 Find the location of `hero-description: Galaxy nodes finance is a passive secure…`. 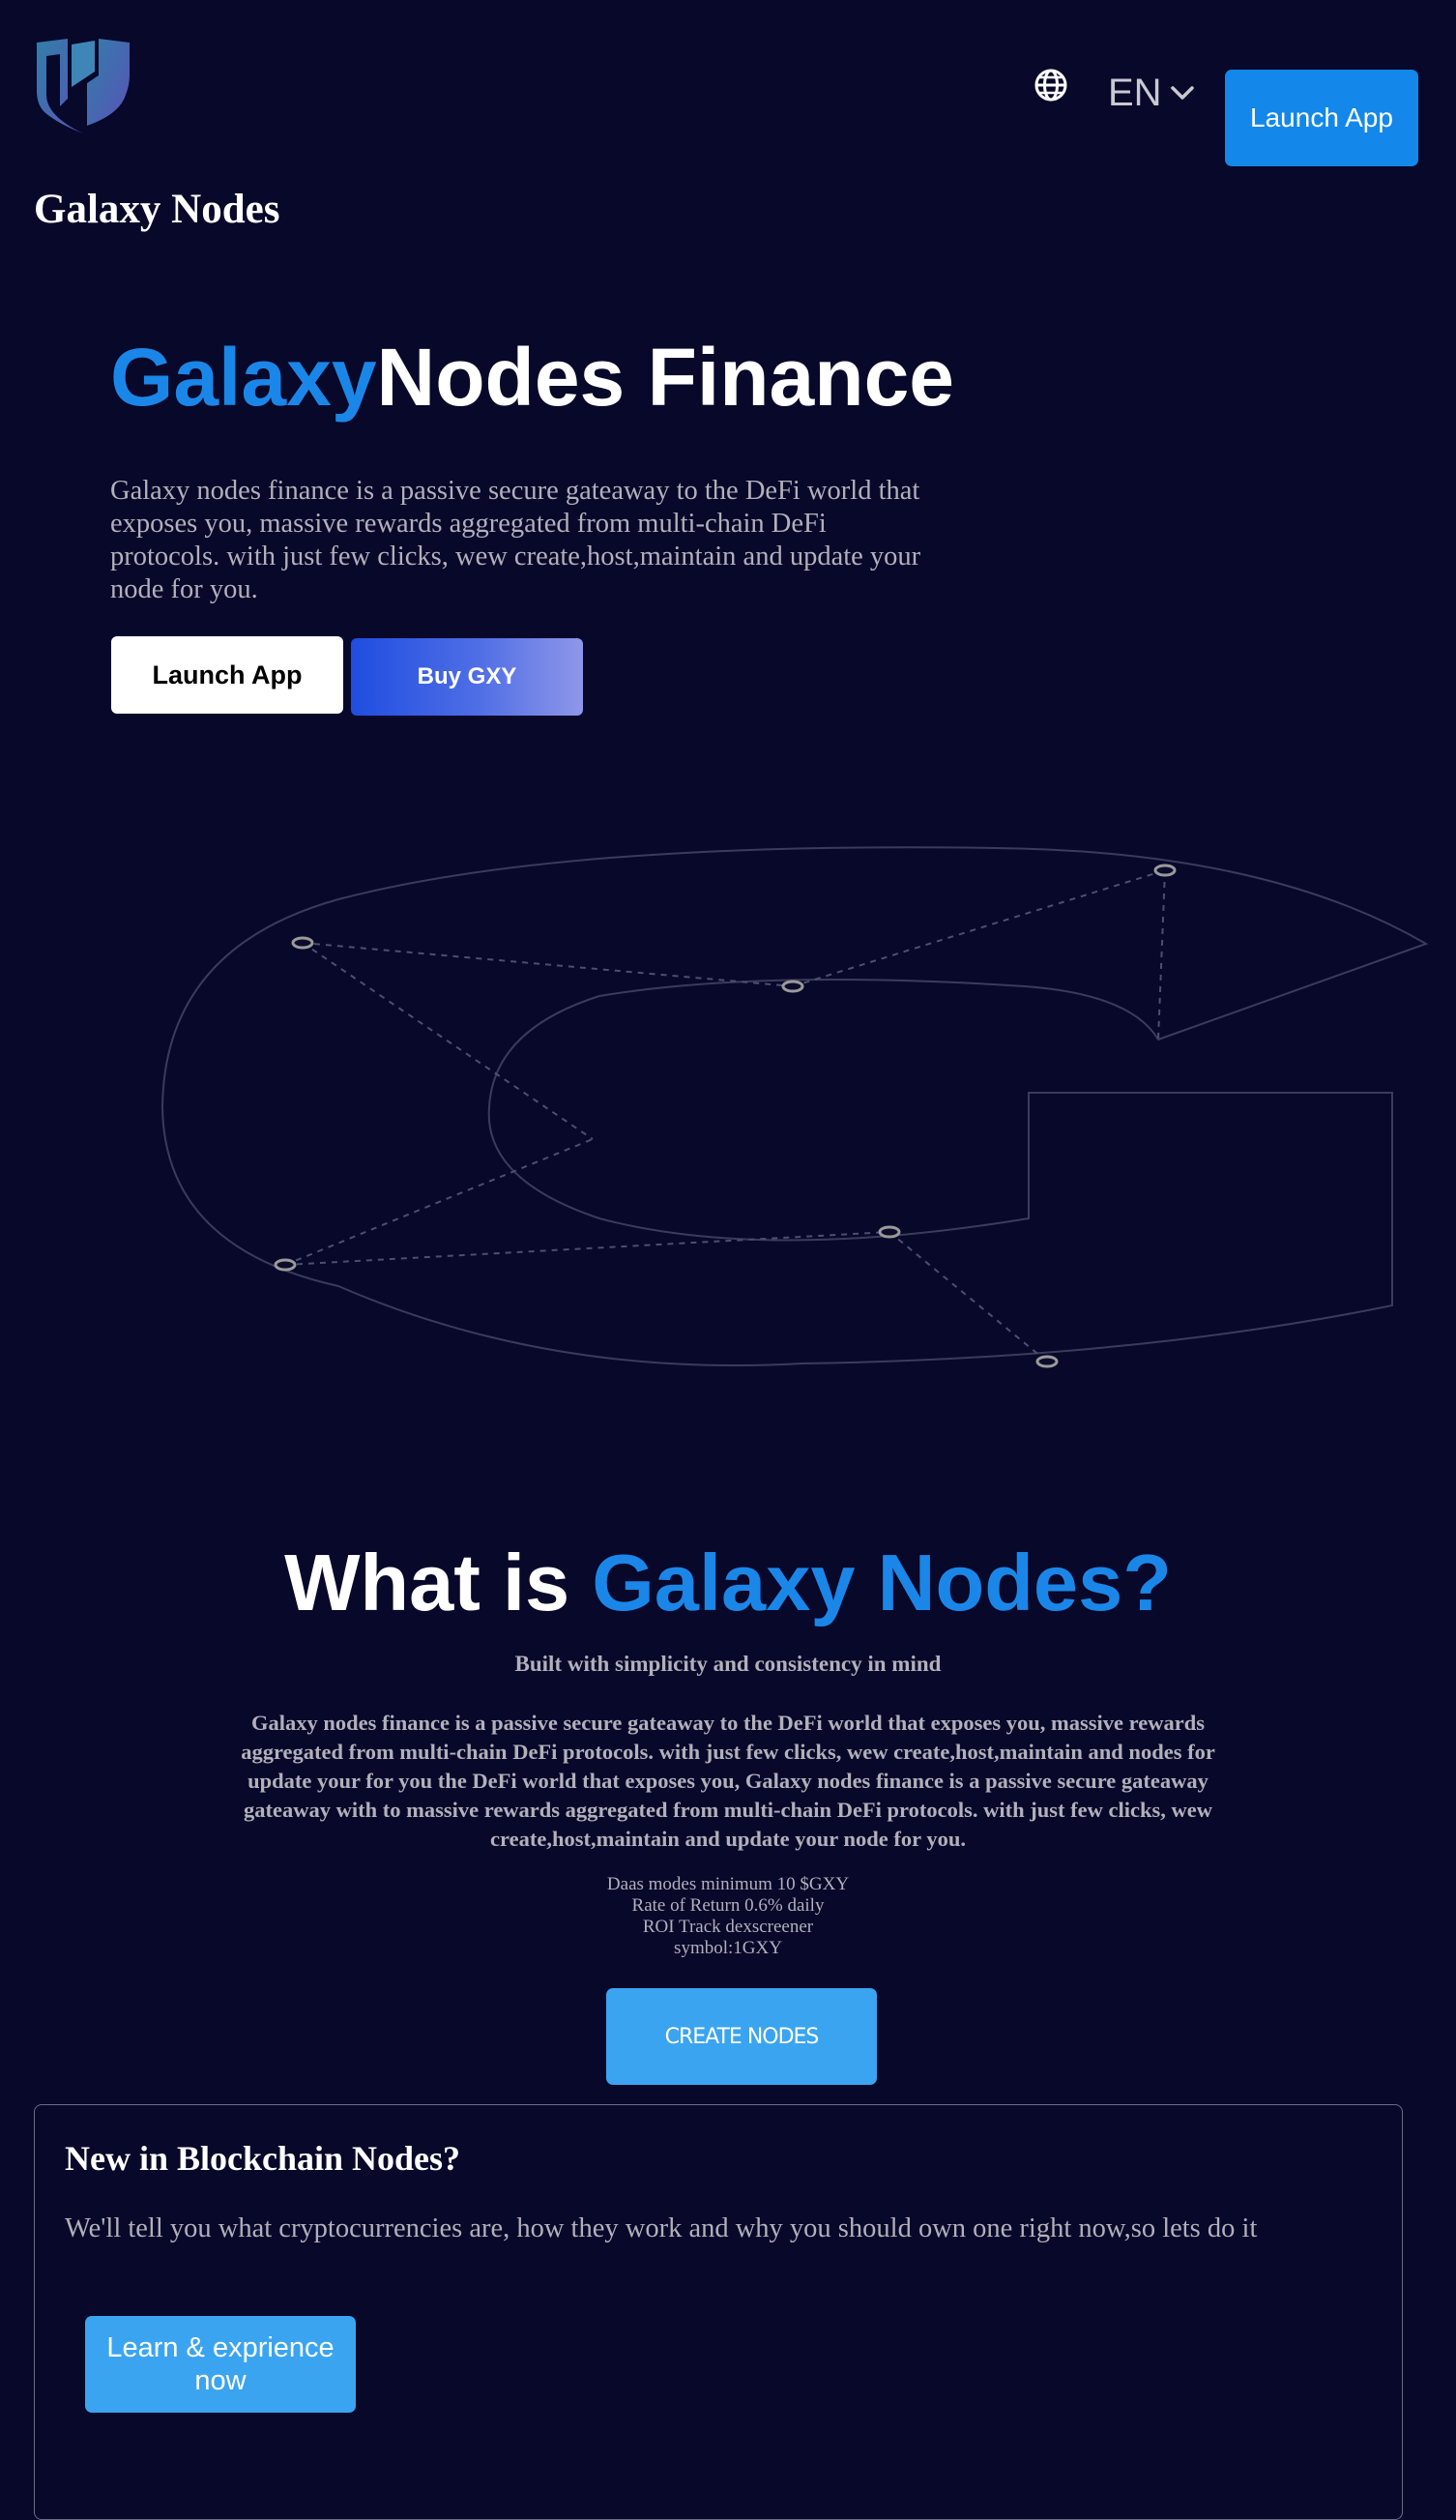

hero-description: Galaxy nodes finance is a passive secure… is located at coordinates (515, 540).